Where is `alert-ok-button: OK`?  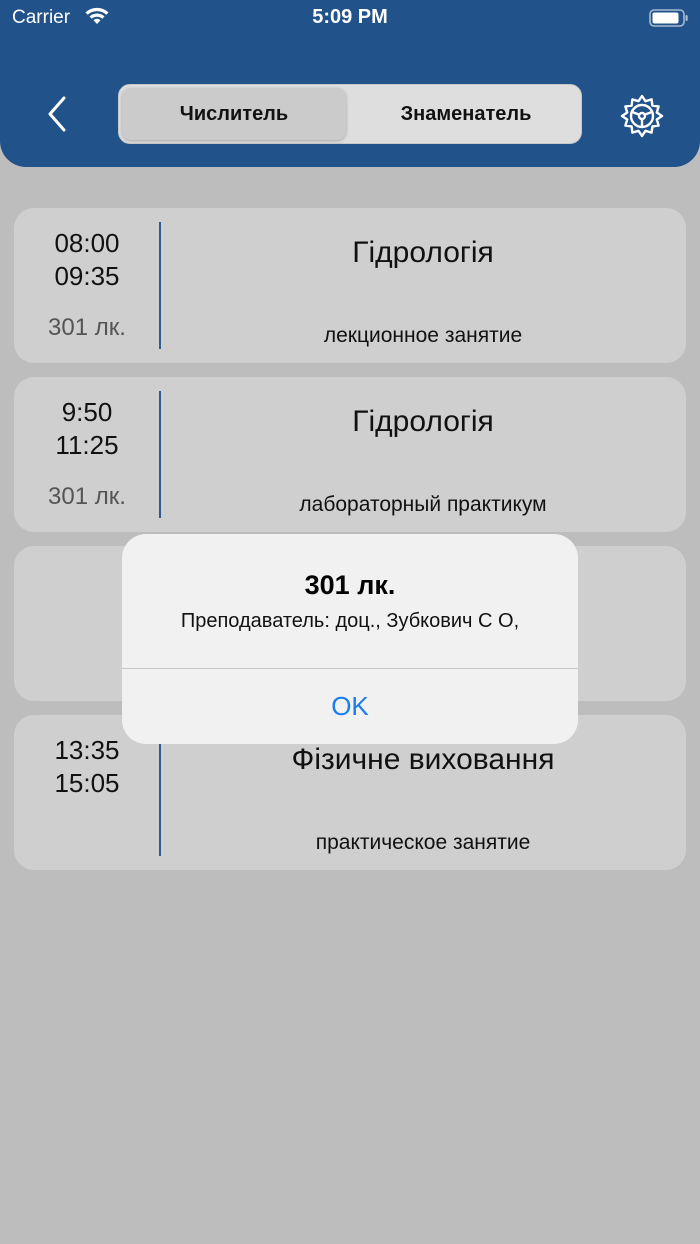
alert-ok-button: OK is located at coordinates (350, 706).